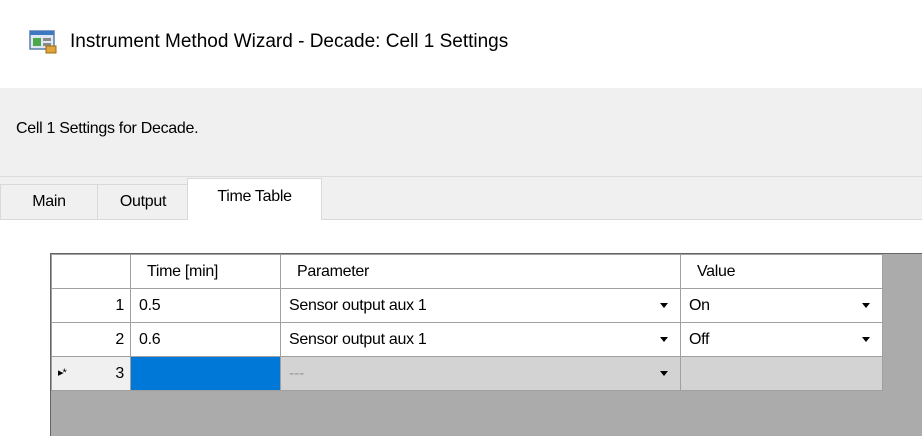  Describe the element at coordinates (62, 373) in the screenshot. I see `new-row-marker-icon: ▸*` at that location.